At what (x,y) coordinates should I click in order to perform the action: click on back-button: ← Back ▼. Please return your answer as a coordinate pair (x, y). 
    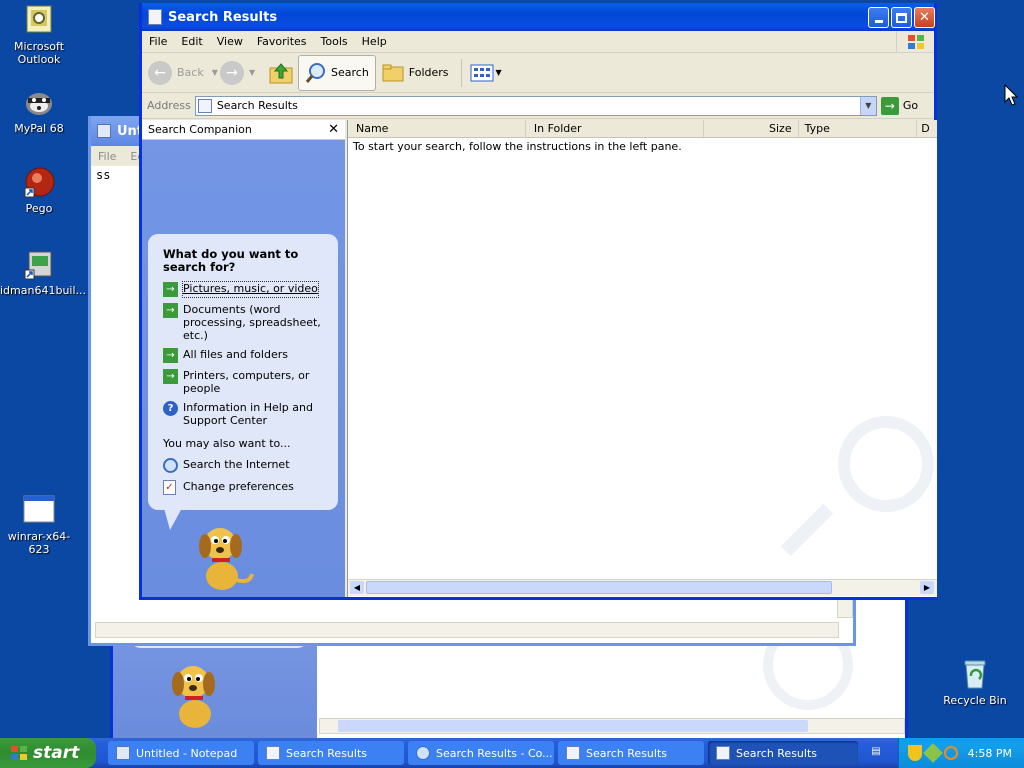
    Looking at the image, I should click on (184, 72).